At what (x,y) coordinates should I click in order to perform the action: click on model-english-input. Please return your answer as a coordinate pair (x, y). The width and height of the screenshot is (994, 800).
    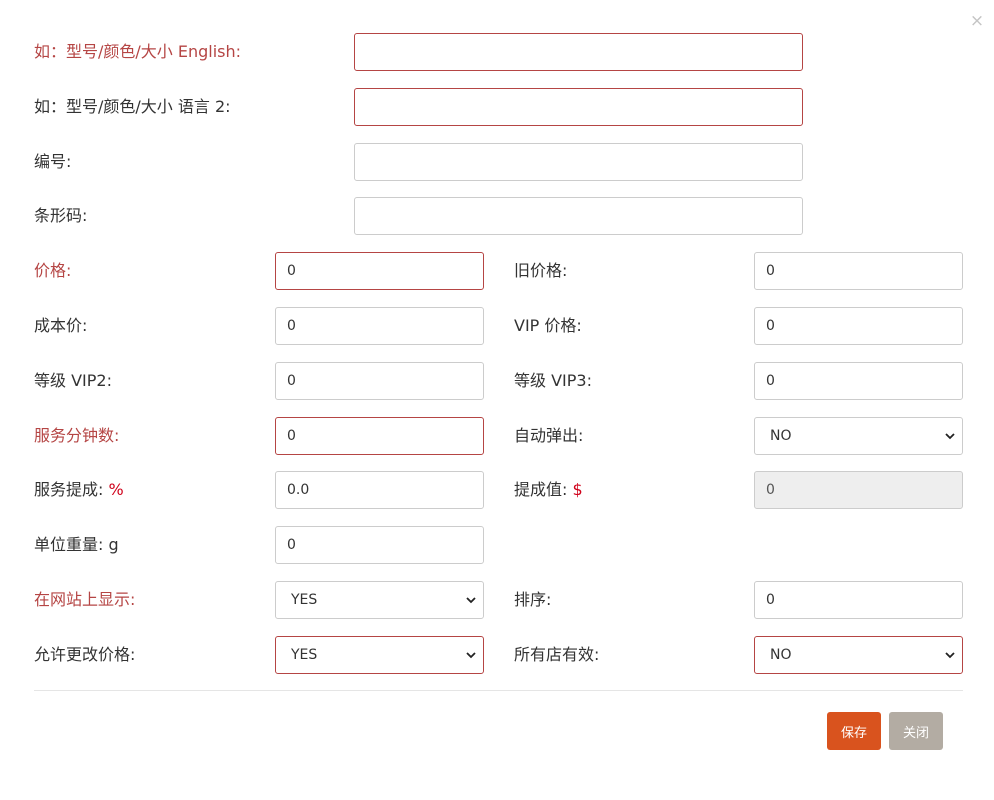
    Looking at the image, I should click on (578, 52).